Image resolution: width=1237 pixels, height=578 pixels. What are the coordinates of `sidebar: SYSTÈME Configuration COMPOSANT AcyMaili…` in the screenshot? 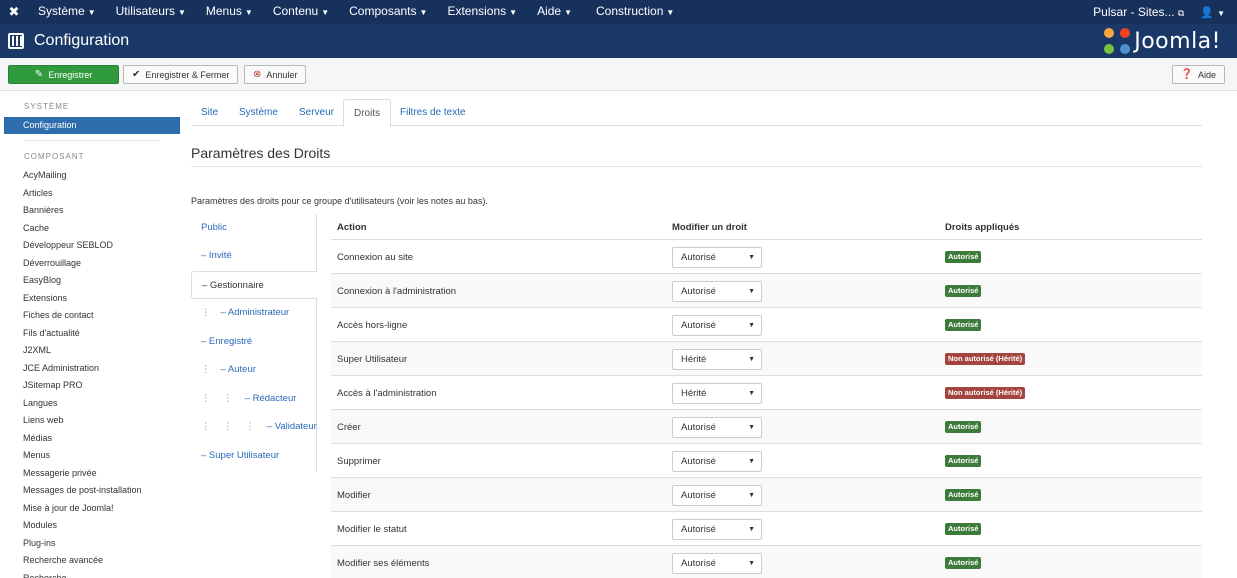 It's located at (92, 334).